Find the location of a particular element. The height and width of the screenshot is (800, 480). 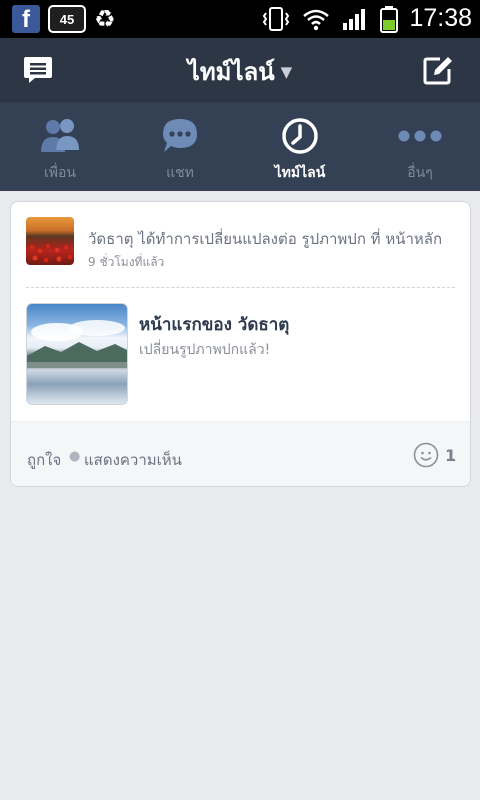

vibrate-icon is located at coordinates (276, 18).